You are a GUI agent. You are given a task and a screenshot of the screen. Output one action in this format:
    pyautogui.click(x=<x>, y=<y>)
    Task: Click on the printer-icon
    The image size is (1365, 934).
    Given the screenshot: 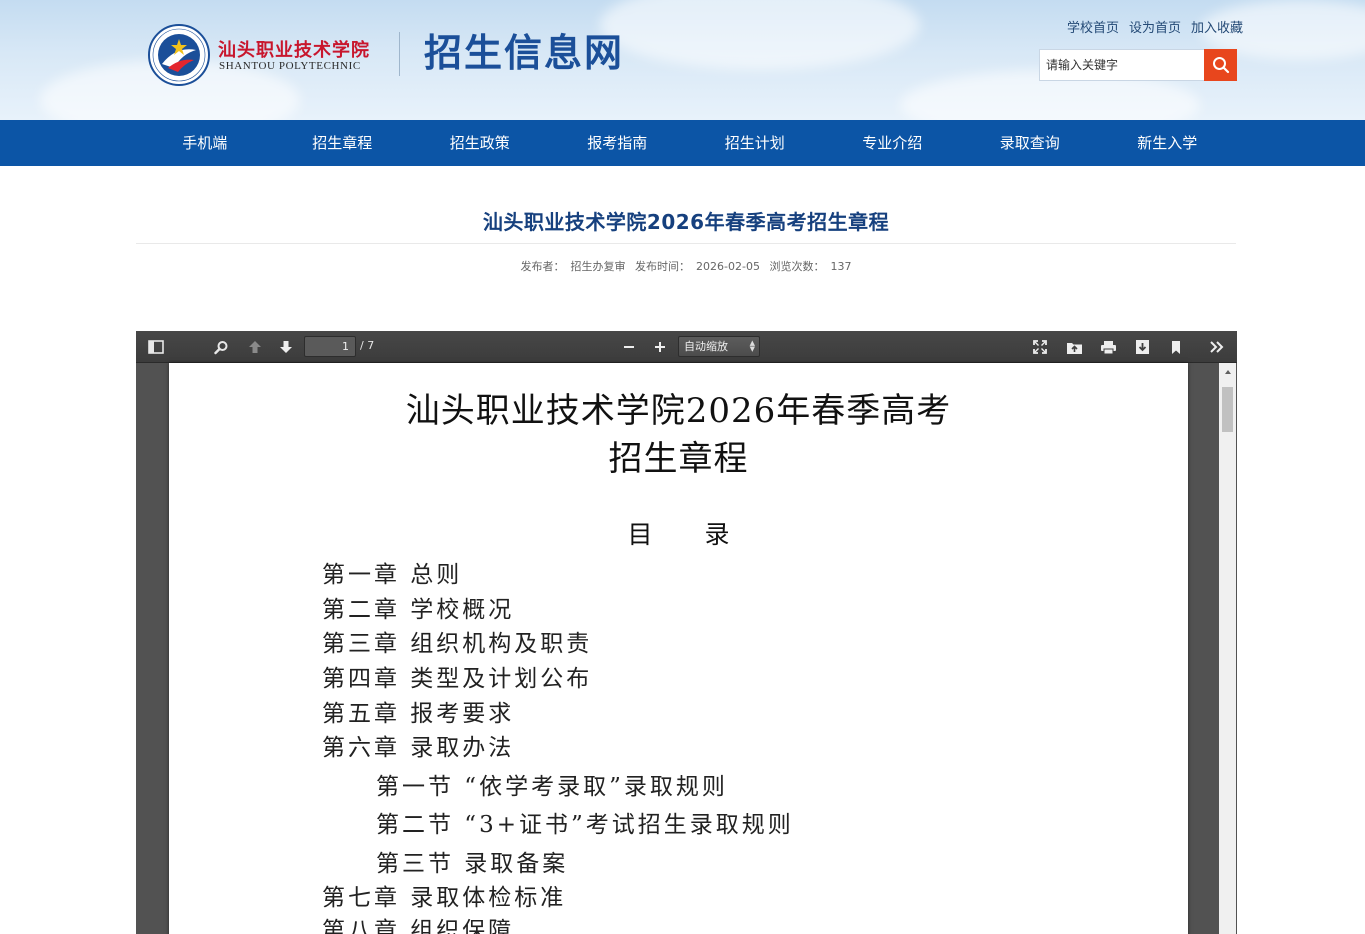 What is the action you would take?
    pyautogui.click(x=1108, y=347)
    